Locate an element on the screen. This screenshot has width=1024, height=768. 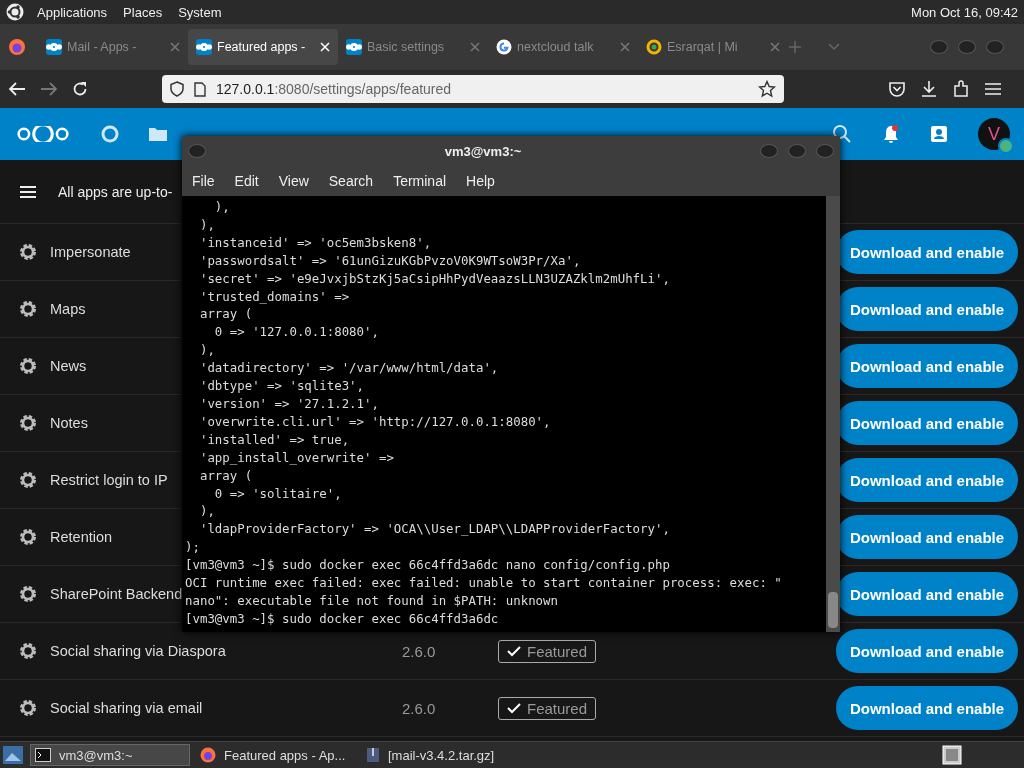
browser-tab: Mail - Apps - is located at coordinates (113, 47).